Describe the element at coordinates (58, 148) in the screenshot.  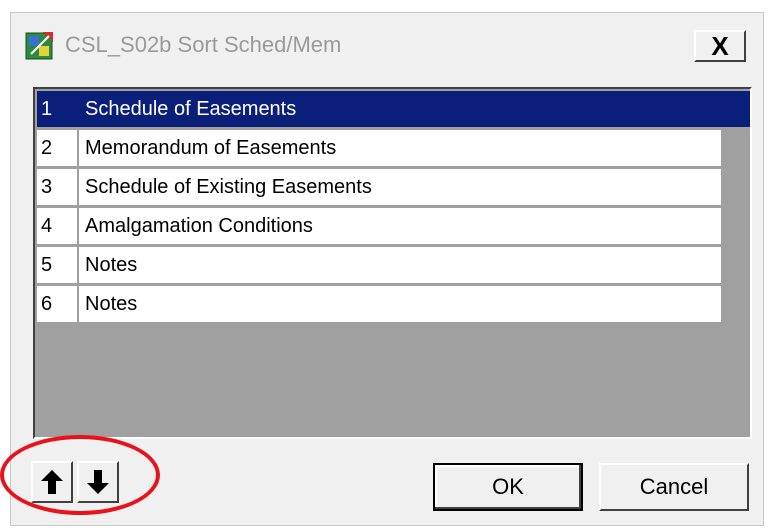
I see `list-item-number: 2` at that location.